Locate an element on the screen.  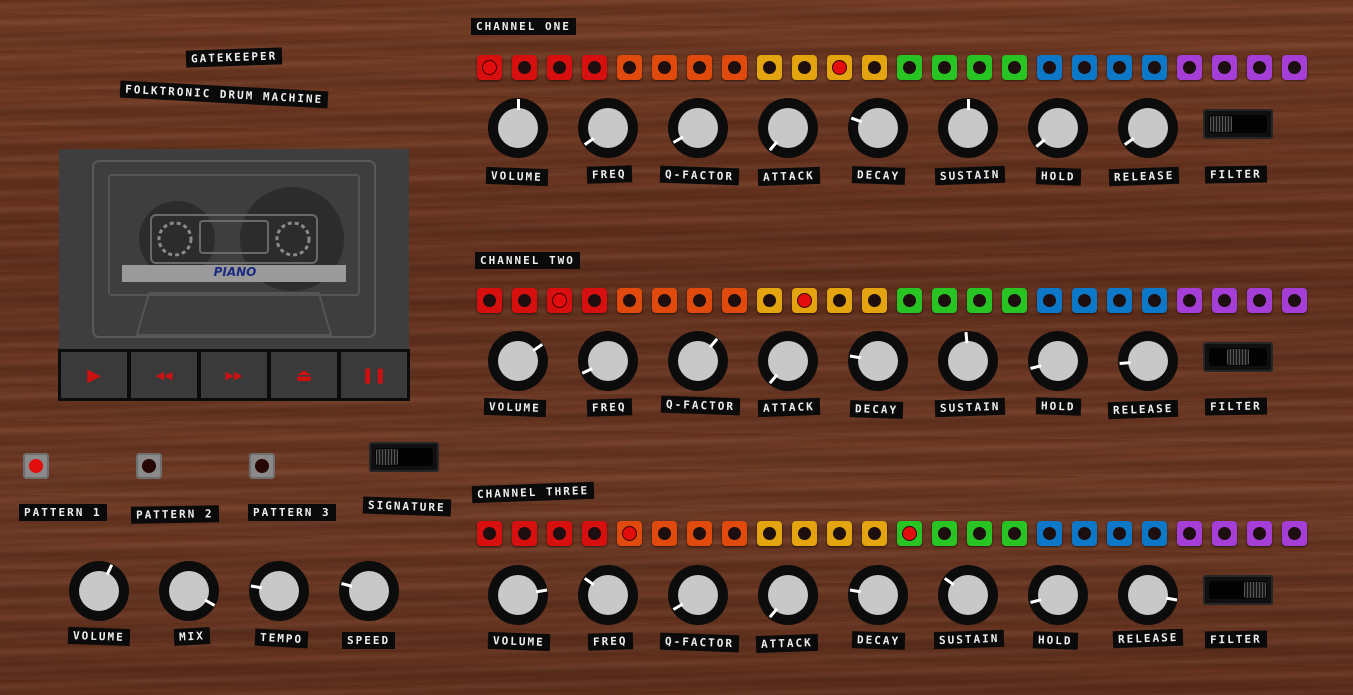
eject-button: ⏏ is located at coordinates (304, 375).